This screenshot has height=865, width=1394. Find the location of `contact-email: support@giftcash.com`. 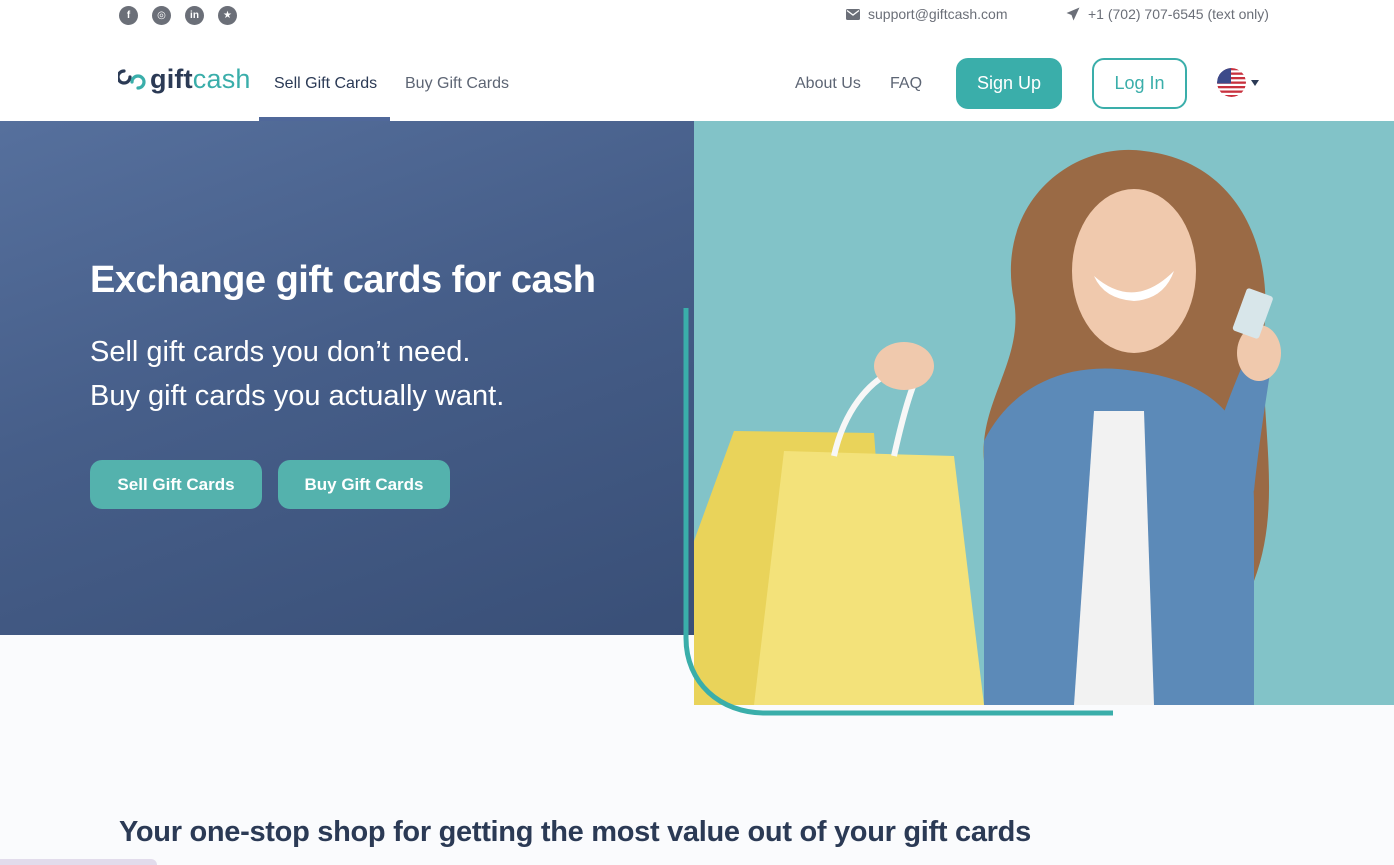

contact-email: support@giftcash.com is located at coordinates (927, 14).